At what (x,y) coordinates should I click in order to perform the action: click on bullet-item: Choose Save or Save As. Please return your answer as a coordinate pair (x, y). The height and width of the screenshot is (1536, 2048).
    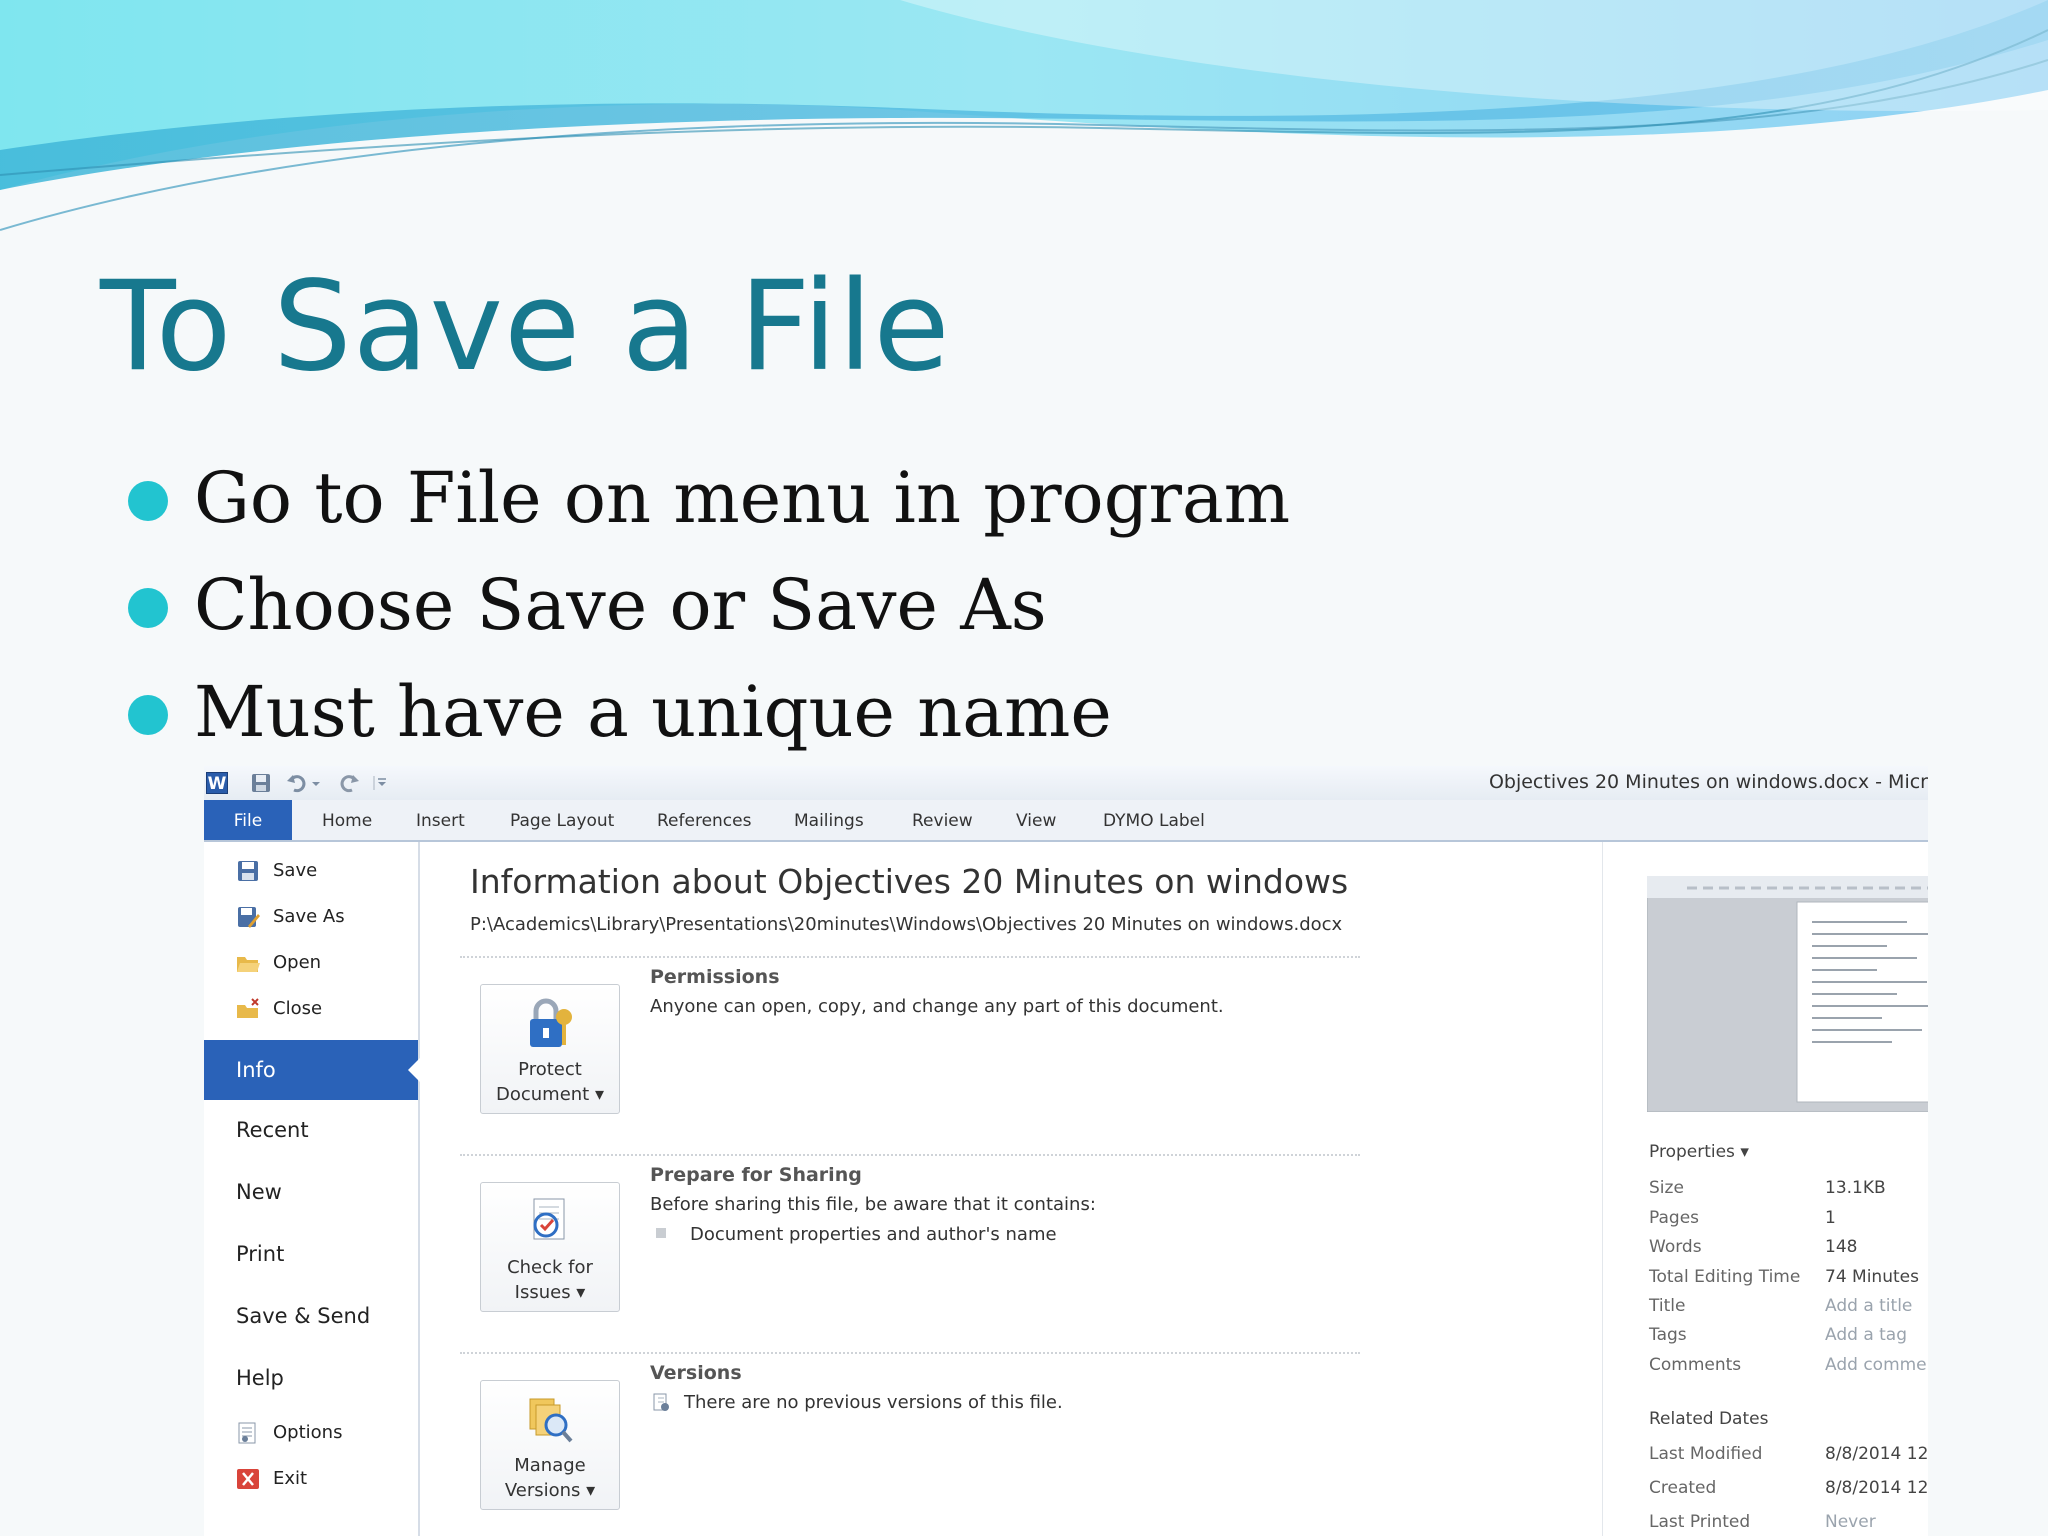
    Looking at the image, I should click on (709, 605).